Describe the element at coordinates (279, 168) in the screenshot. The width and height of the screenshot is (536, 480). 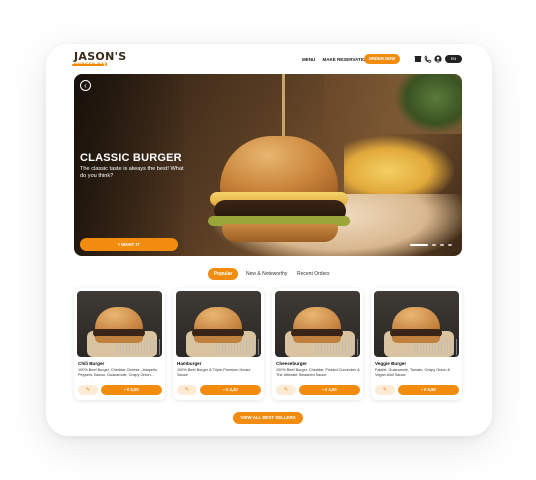
I see `hero-burger-bun-top` at that location.